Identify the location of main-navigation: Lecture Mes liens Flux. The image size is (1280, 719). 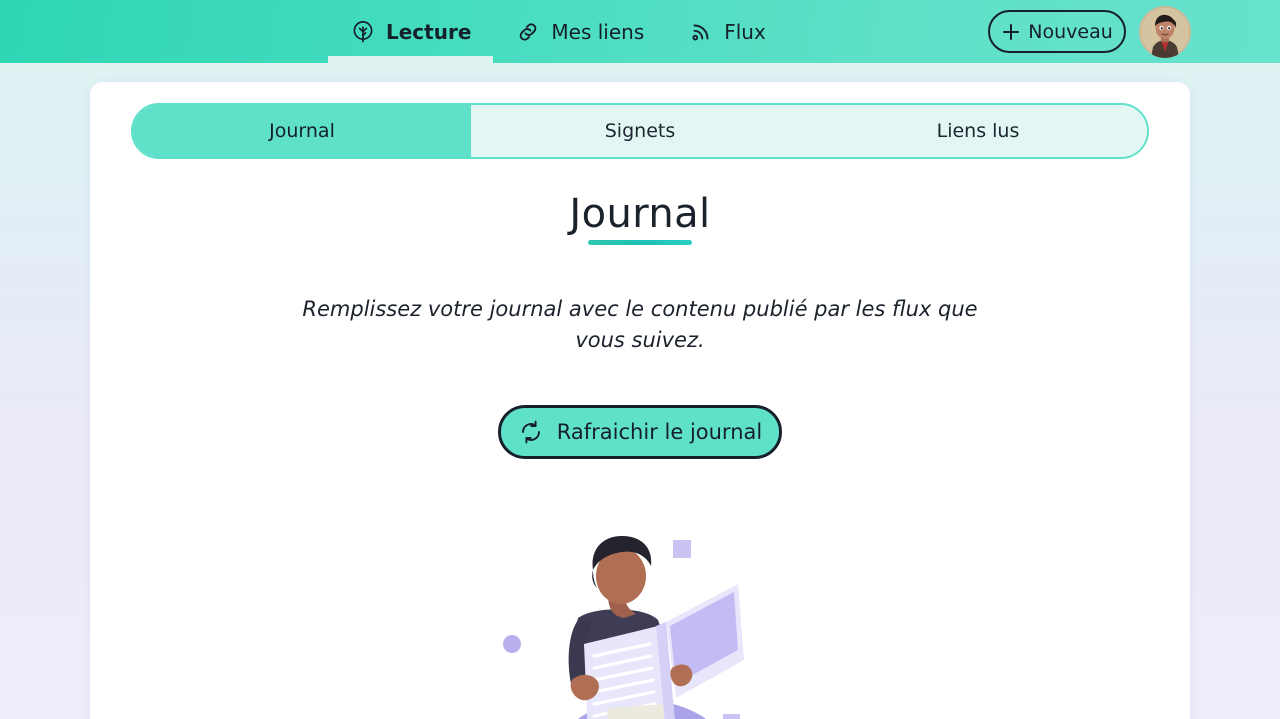
(558, 31).